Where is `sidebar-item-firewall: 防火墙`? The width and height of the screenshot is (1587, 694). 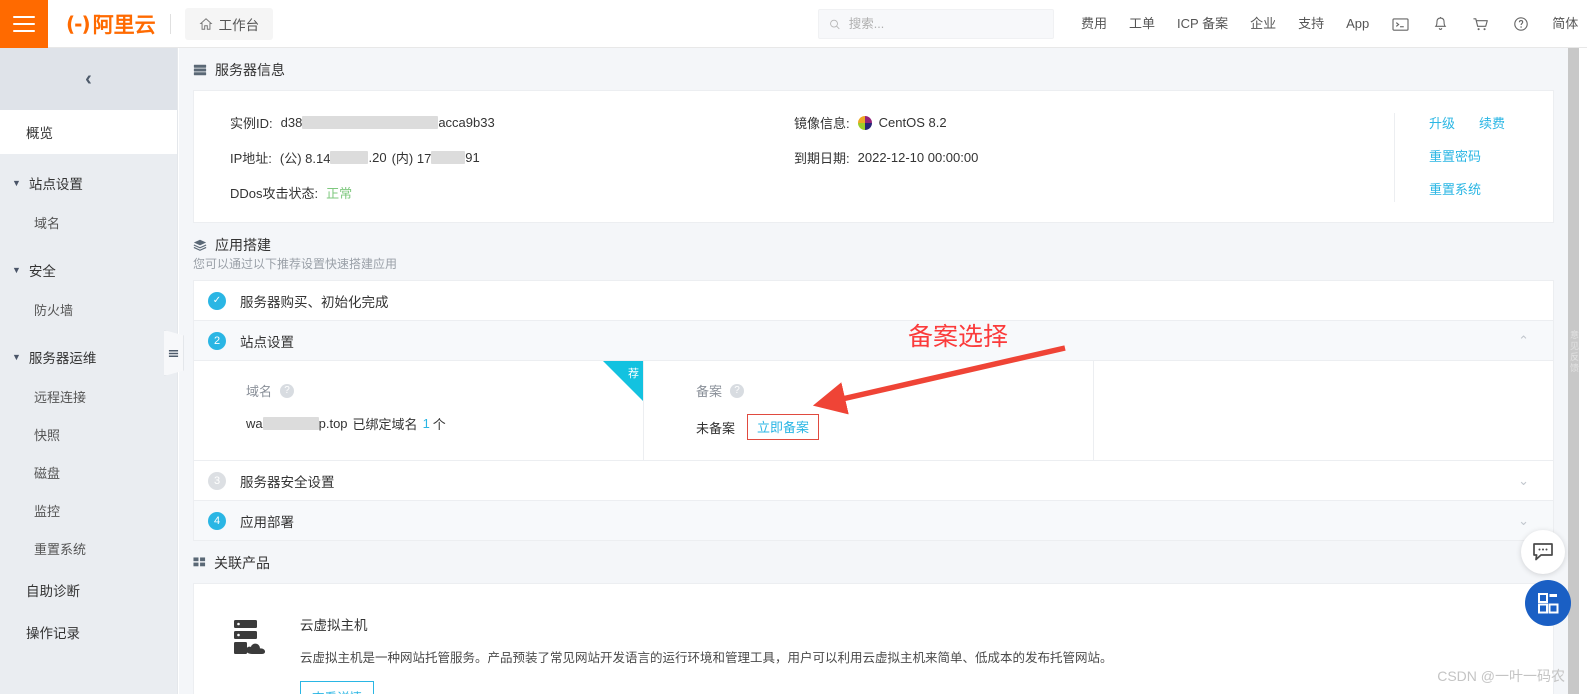
sidebar-item-firewall: 防火墙 is located at coordinates (88, 309).